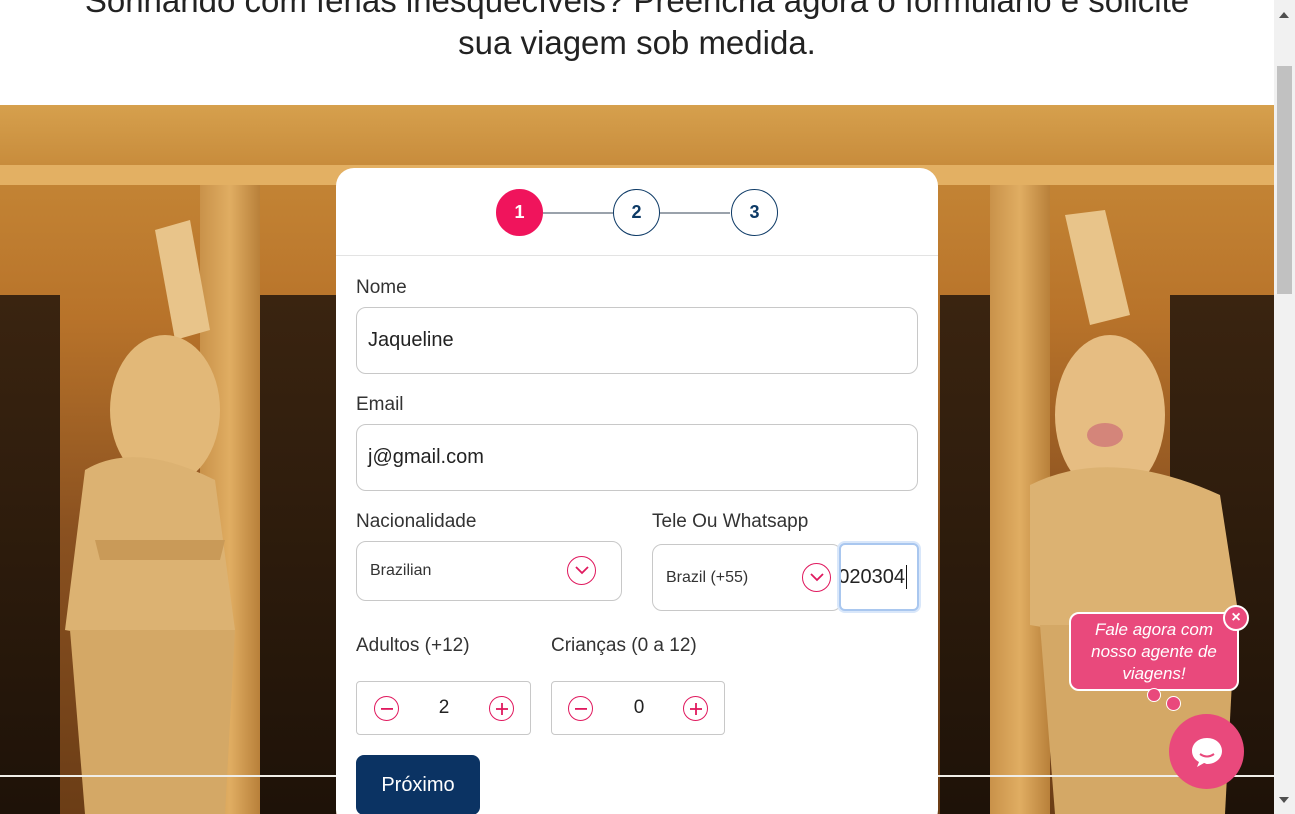  I want to click on chat-icon, so click(1206, 752).